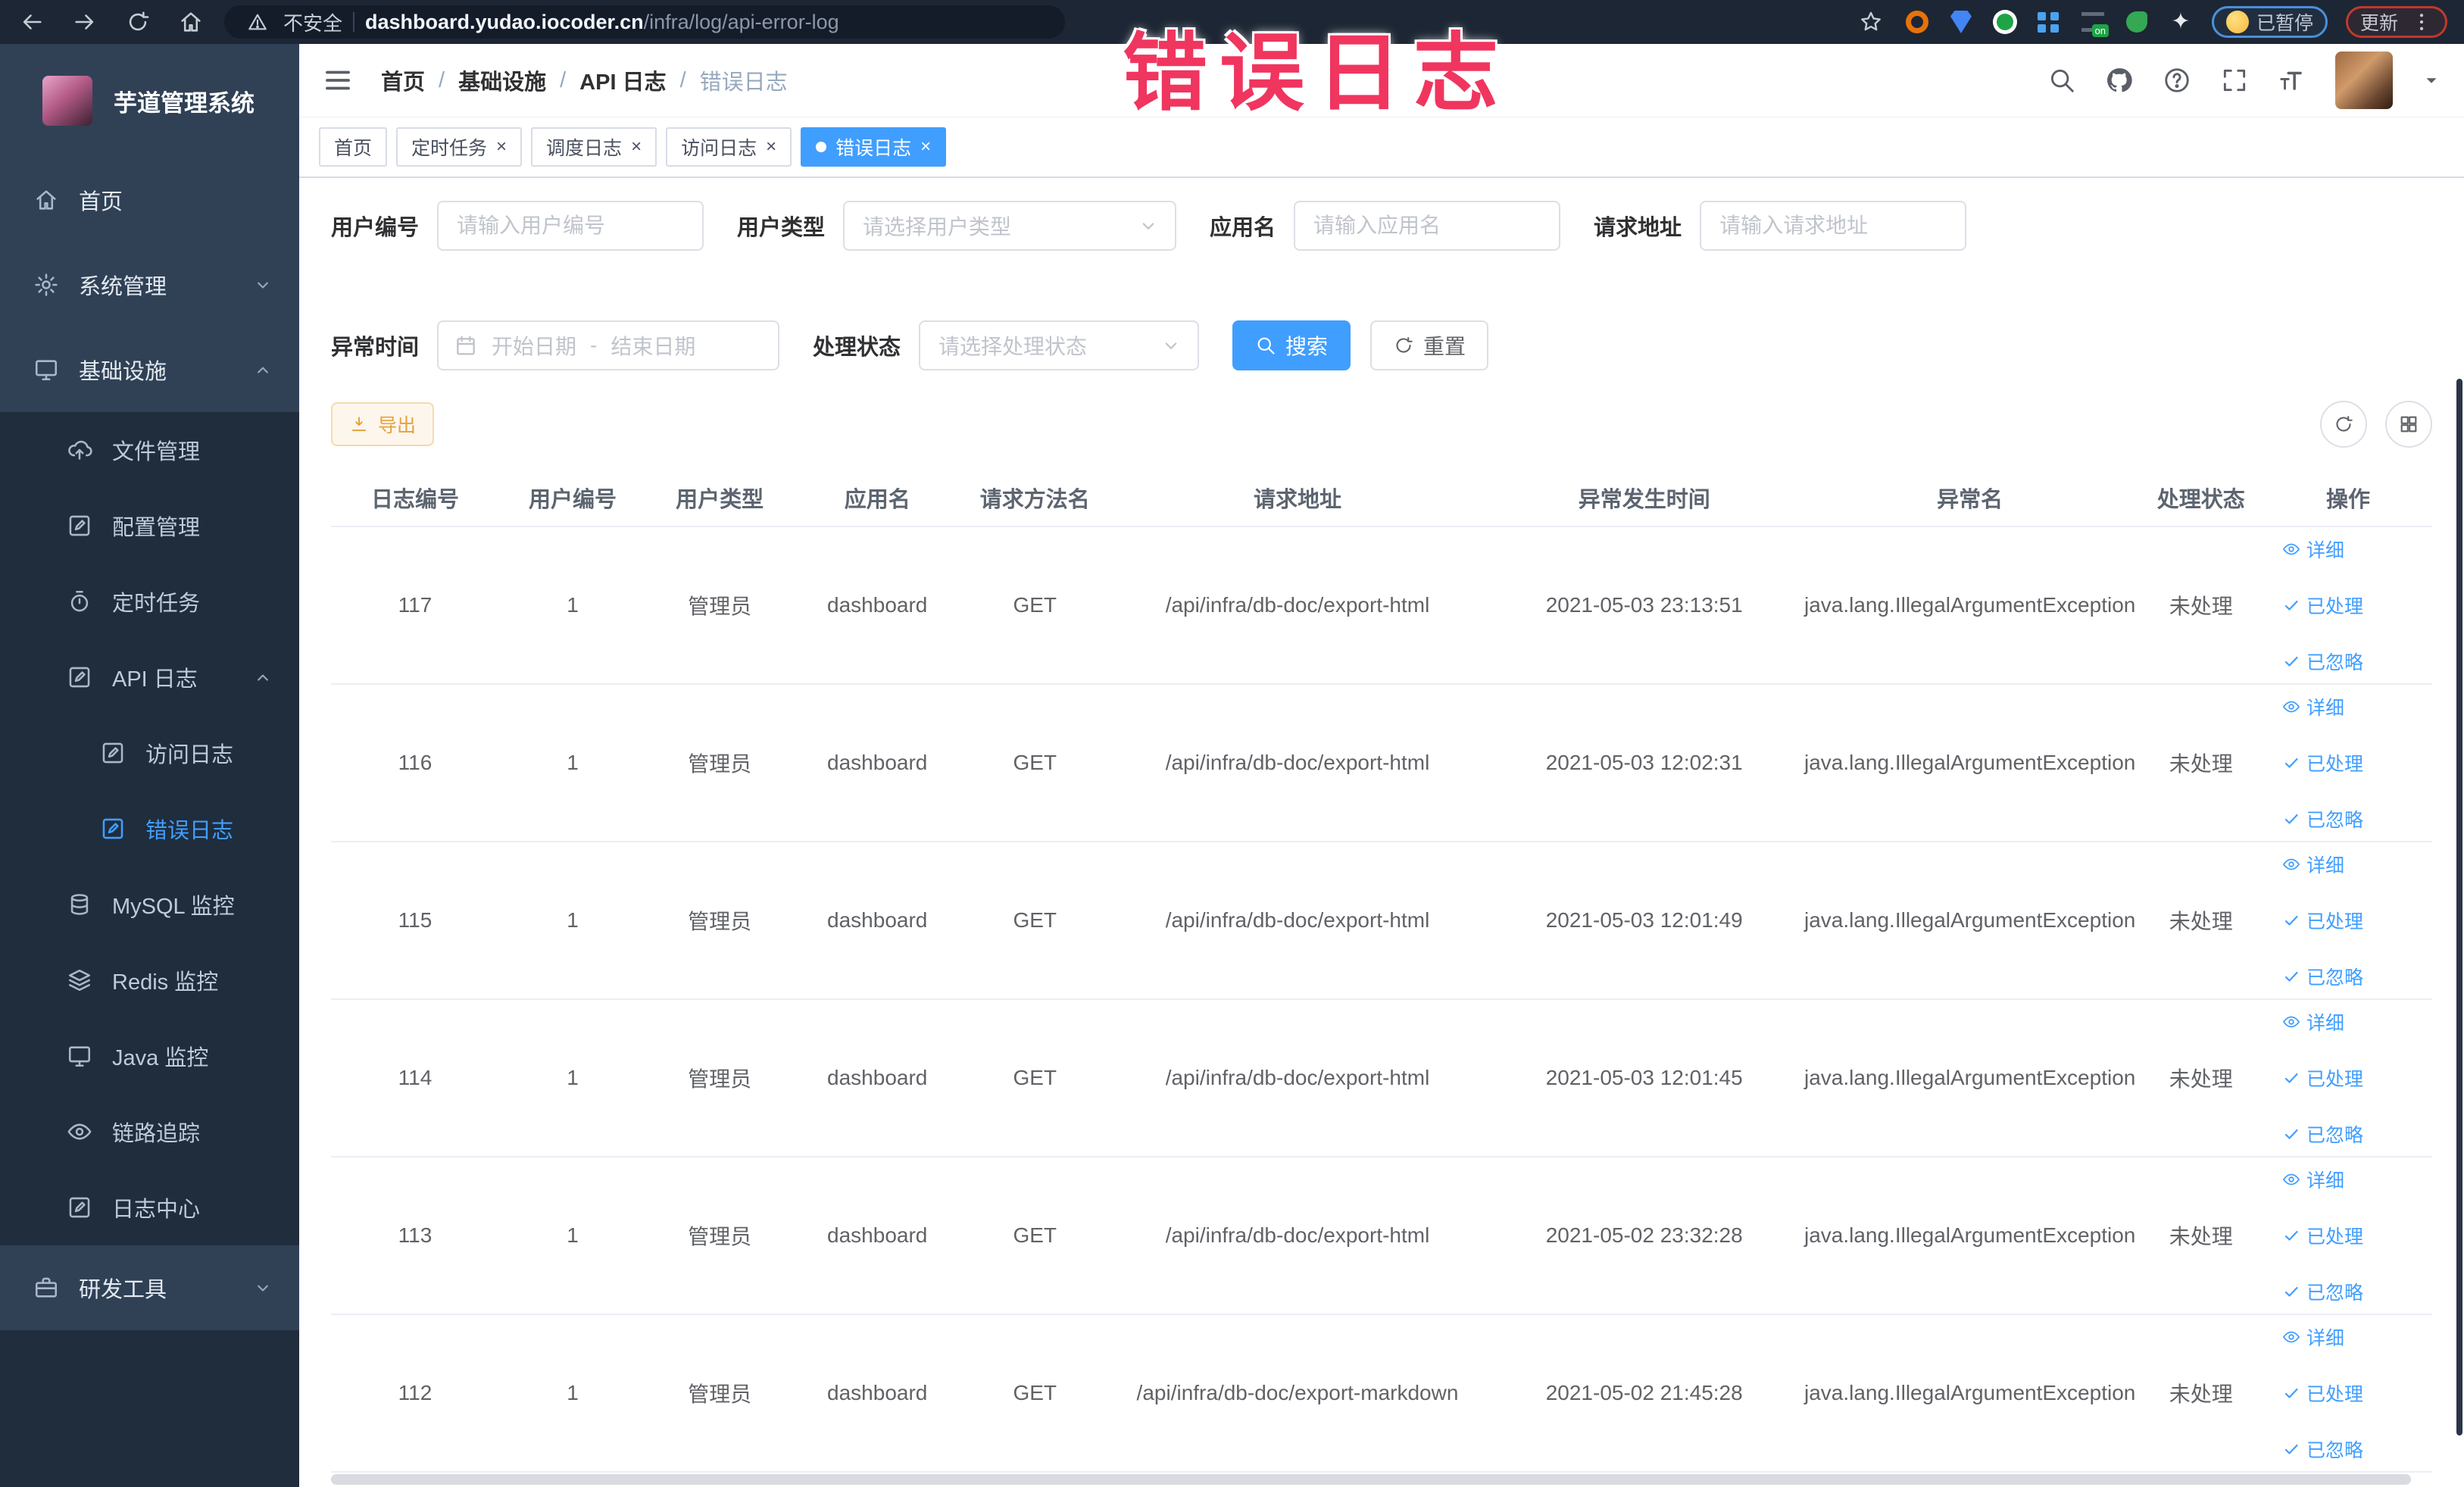  Describe the element at coordinates (2335, 1394) in the screenshot. I see `action-label: 已处理` at that location.